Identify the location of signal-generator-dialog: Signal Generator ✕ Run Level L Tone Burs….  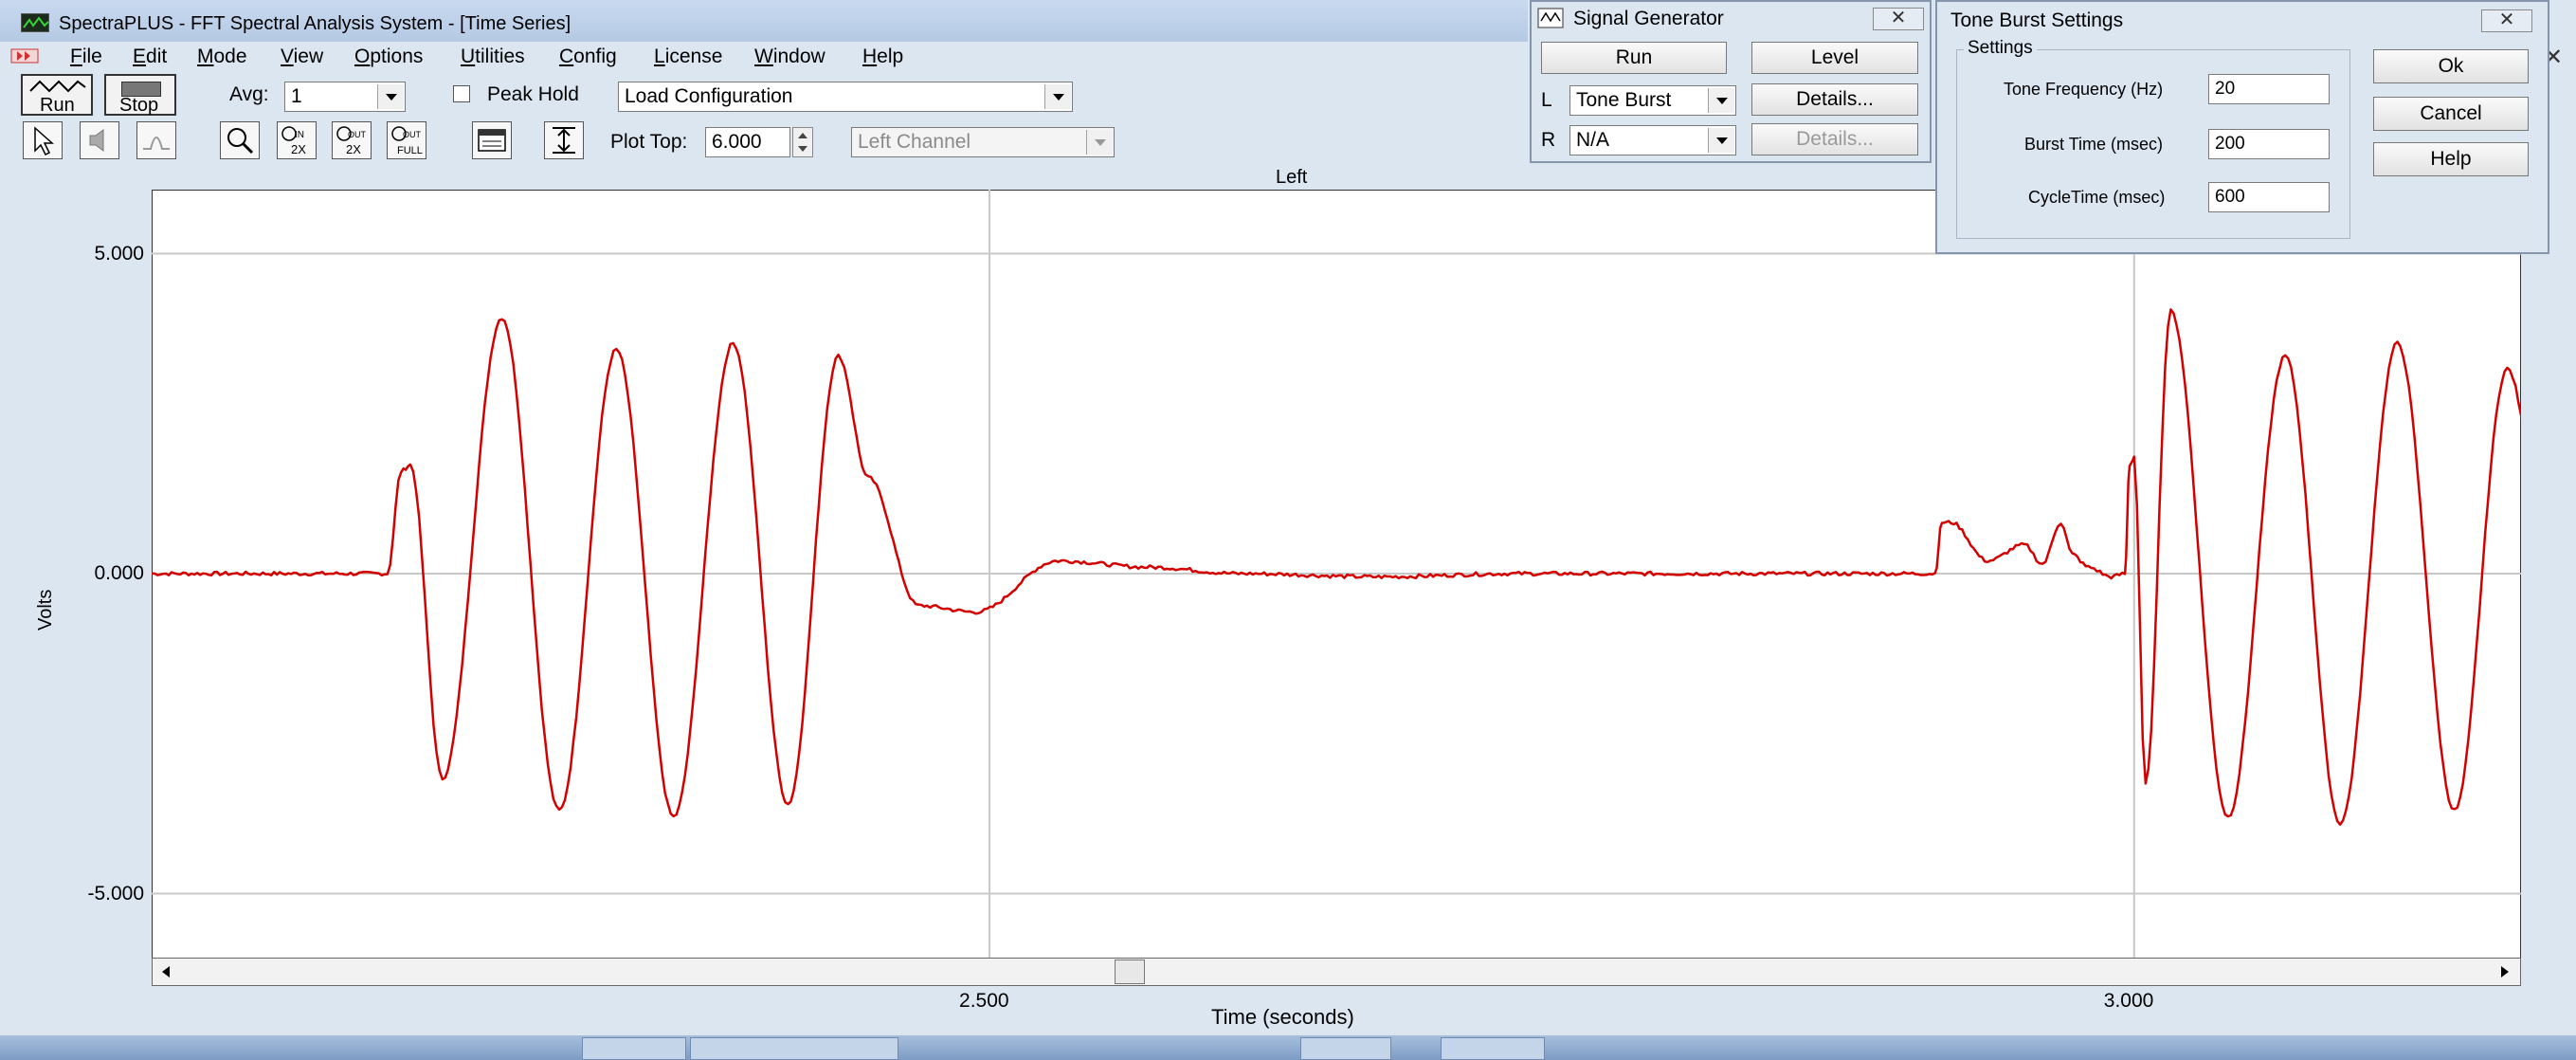
(1731, 81).